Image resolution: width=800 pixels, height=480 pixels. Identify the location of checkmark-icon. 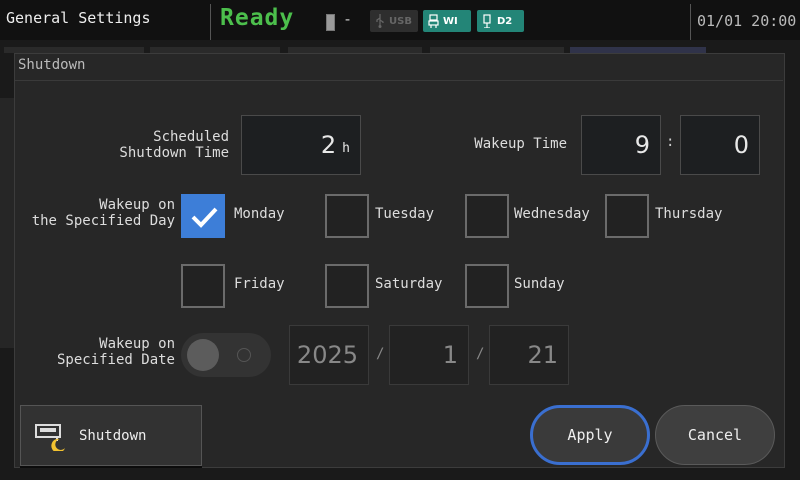
(204, 217).